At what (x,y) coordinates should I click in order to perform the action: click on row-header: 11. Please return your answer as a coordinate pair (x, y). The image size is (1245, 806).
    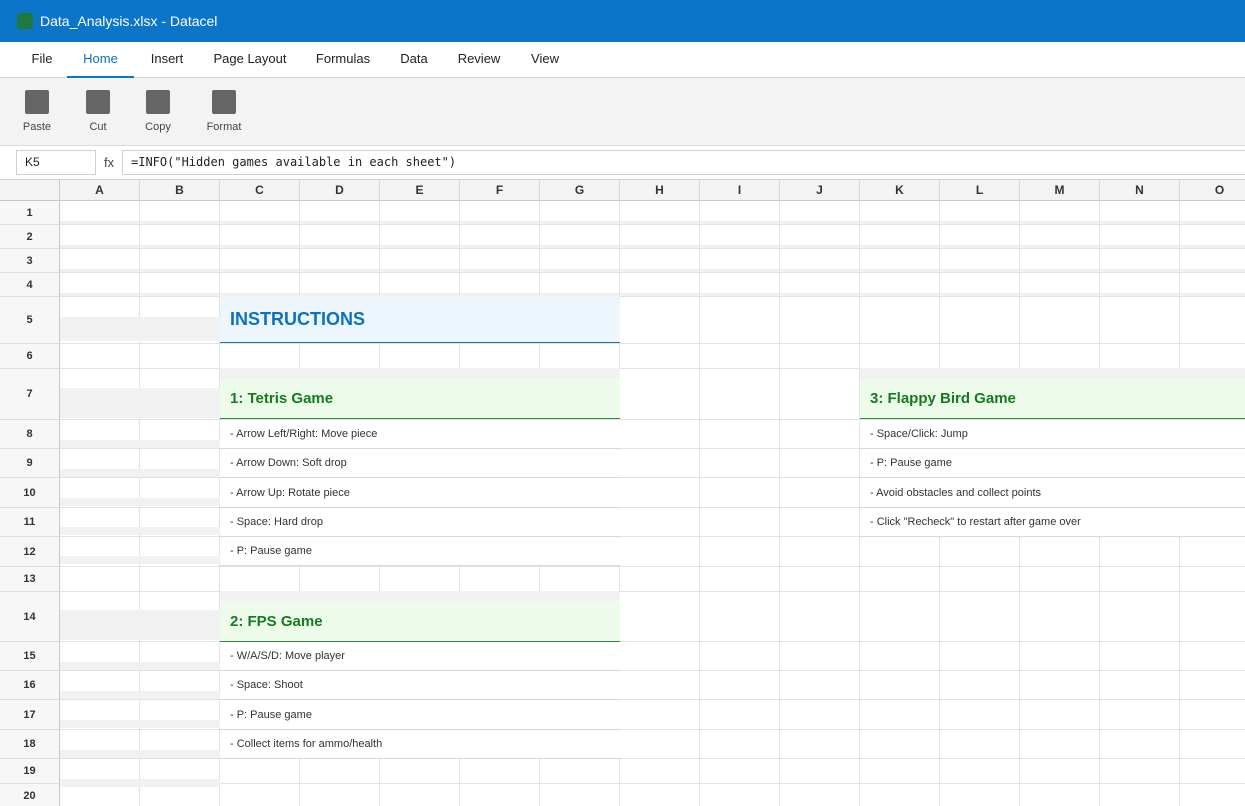
    Looking at the image, I should click on (30, 522).